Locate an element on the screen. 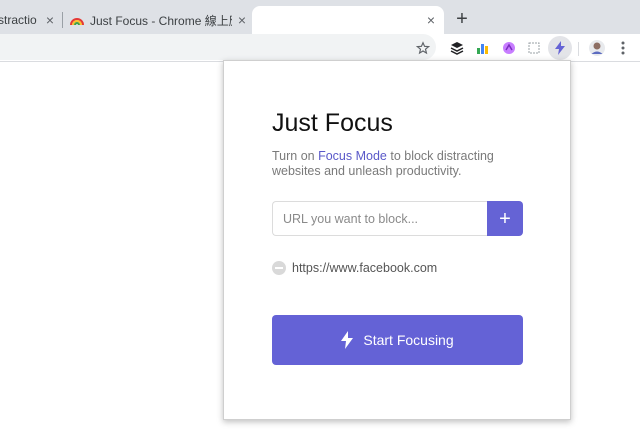 The image size is (640, 448). blocked-site-url: https://www.facebook.com is located at coordinates (365, 268).